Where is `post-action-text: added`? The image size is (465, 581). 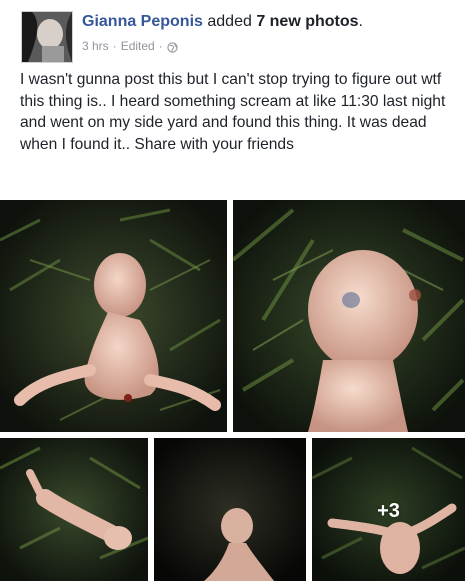 post-action-text: added is located at coordinates (229, 21).